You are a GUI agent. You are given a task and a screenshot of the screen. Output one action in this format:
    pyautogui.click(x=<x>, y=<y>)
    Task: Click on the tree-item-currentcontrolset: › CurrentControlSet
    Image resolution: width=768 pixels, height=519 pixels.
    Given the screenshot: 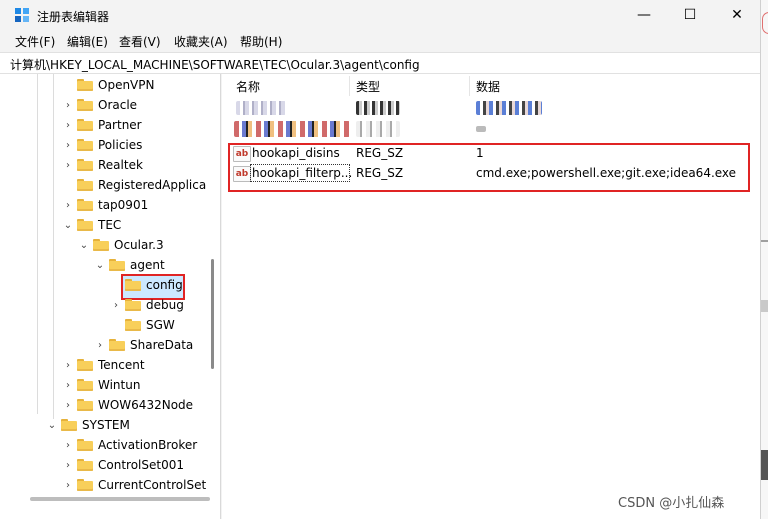 What is the action you would take?
    pyautogui.click(x=134, y=485)
    